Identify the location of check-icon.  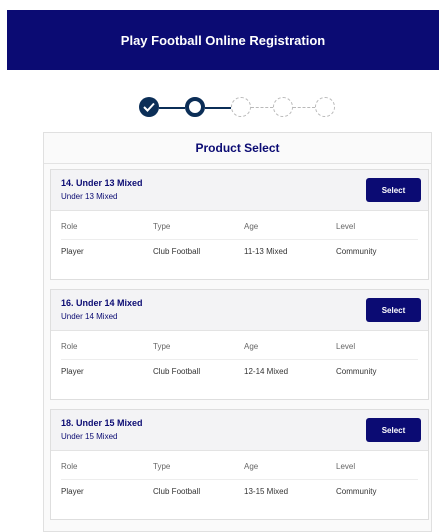
(149, 107).